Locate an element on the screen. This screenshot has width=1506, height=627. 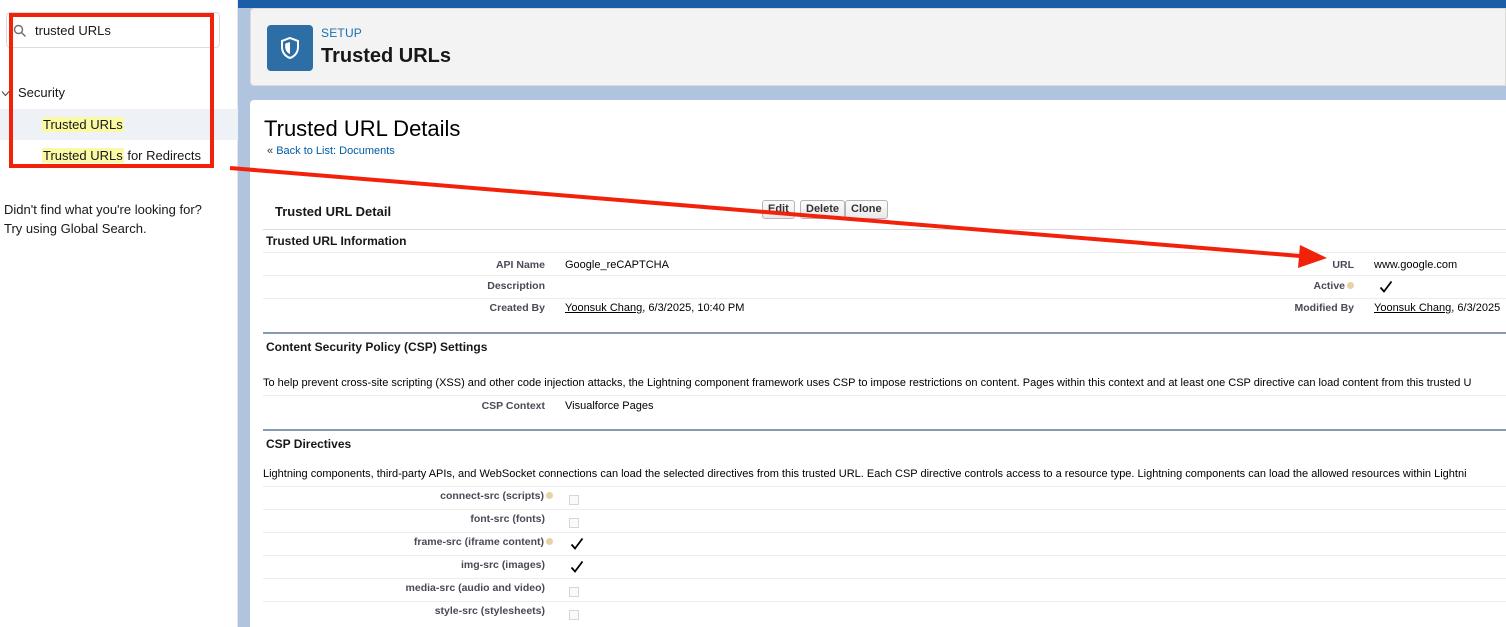
api-name-label: API Name is located at coordinates (520, 265).